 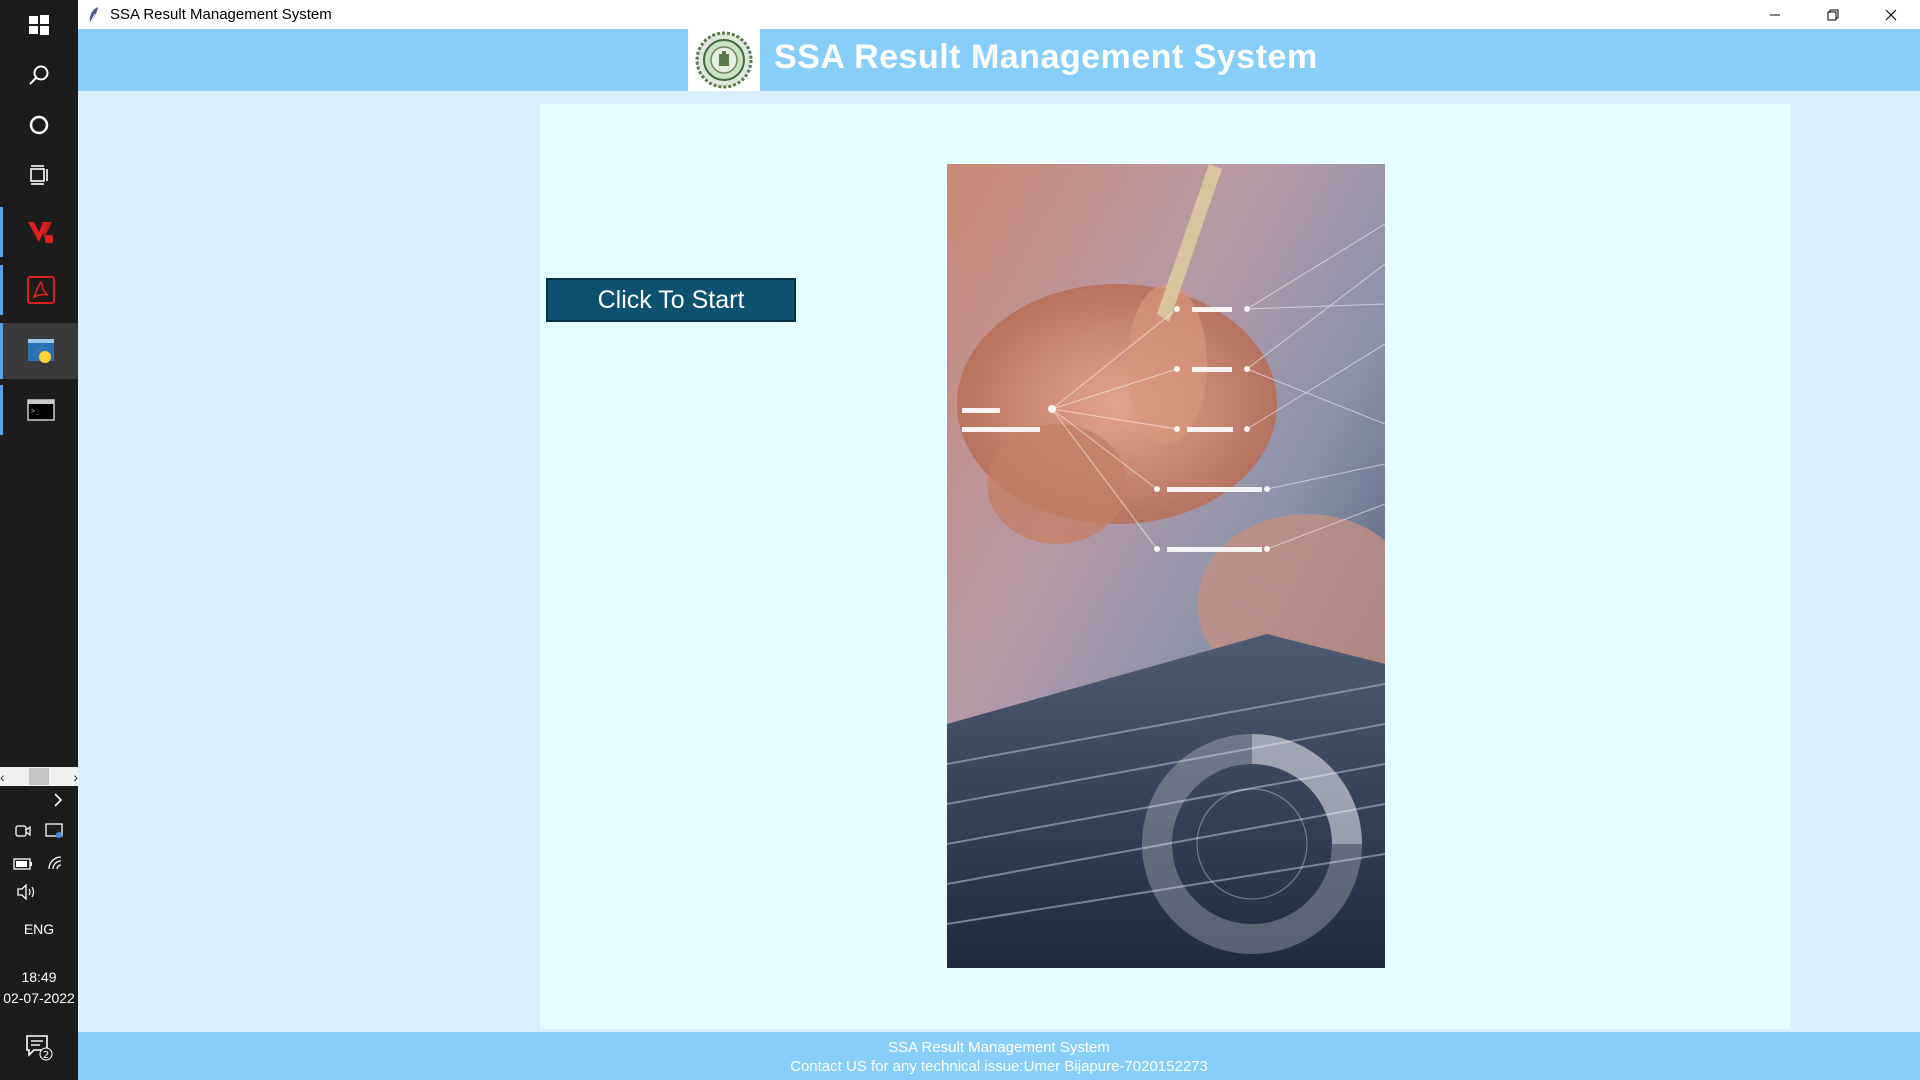 What do you see at coordinates (39, 892) in the screenshot?
I see `volume-icon` at bounding box center [39, 892].